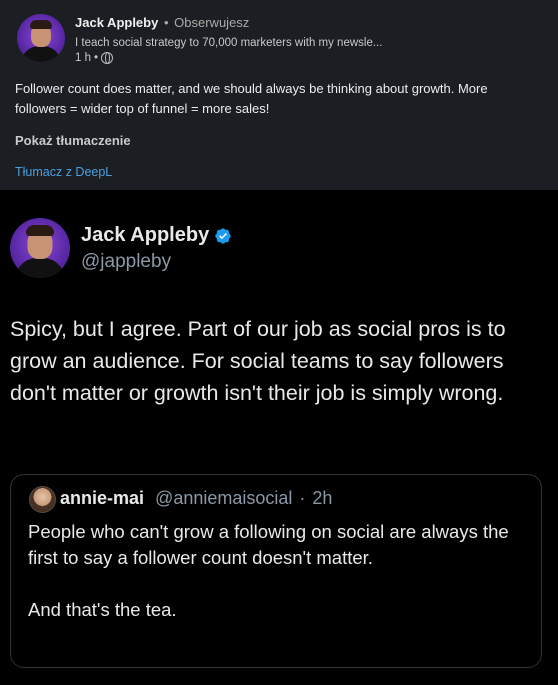  What do you see at coordinates (116, 22) in the screenshot?
I see `author-name: Jack Appleby` at bounding box center [116, 22].